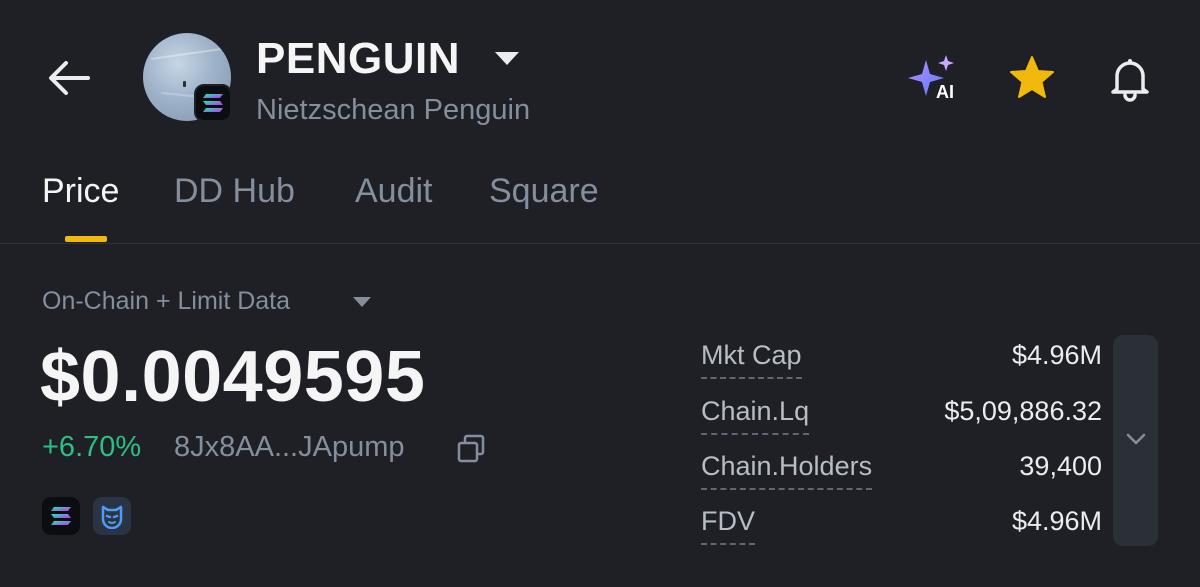 The width and height of the screenshot is (1200, 587). What do you see at coordinates (394, 191) in the screenshot?
I see `tab-audit: Audit` at bounding box center [394, 191].